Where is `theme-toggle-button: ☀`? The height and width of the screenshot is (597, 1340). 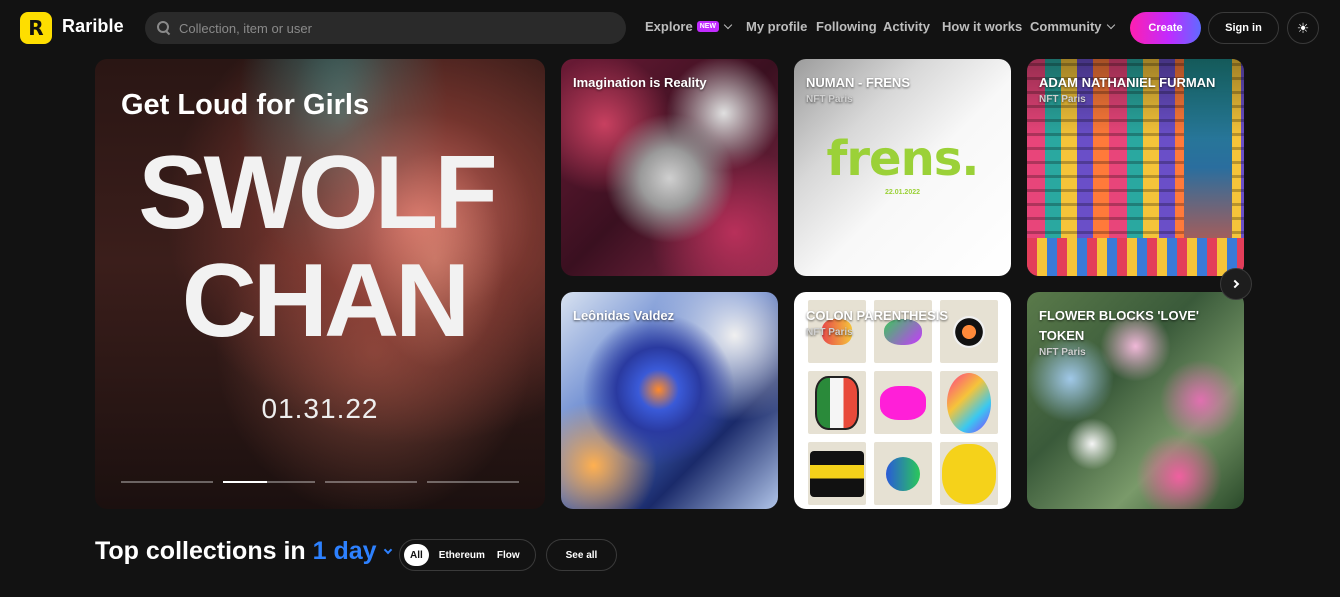 theme-toggle-button: ☀ is located at coordinates (1303, 28).